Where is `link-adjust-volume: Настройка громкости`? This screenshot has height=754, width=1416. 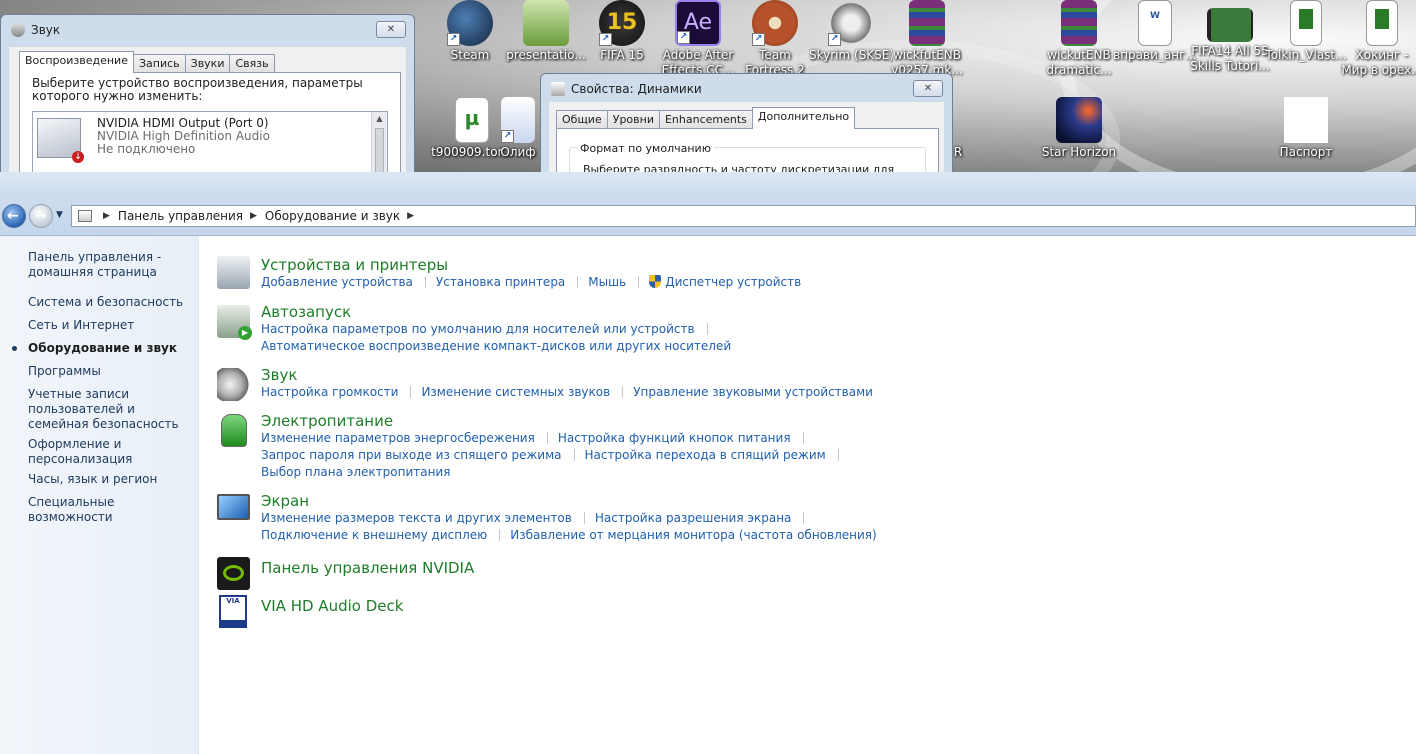
link-adjust-volume: Настройка громкости is located at coordinates (329, 392).